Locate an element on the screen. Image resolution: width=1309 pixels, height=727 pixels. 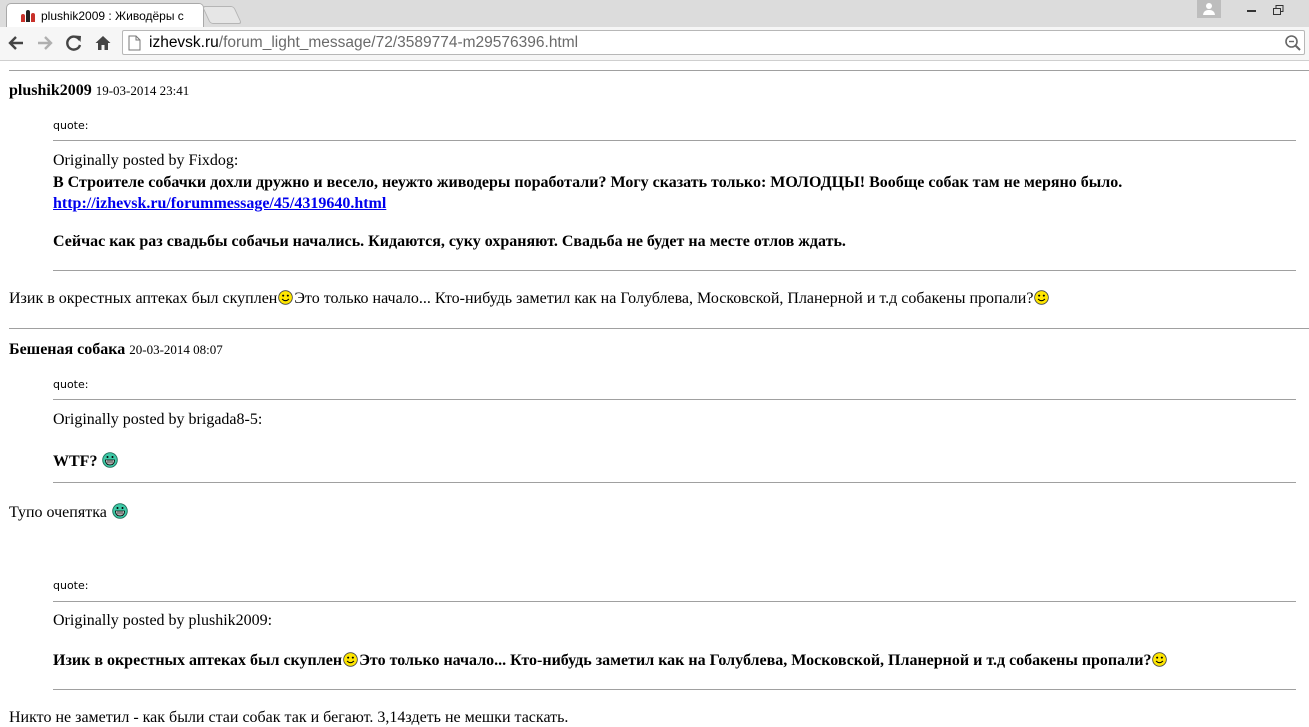
quote-origin: Originally posted by Fixdog: is located at coordinates (146, 160).